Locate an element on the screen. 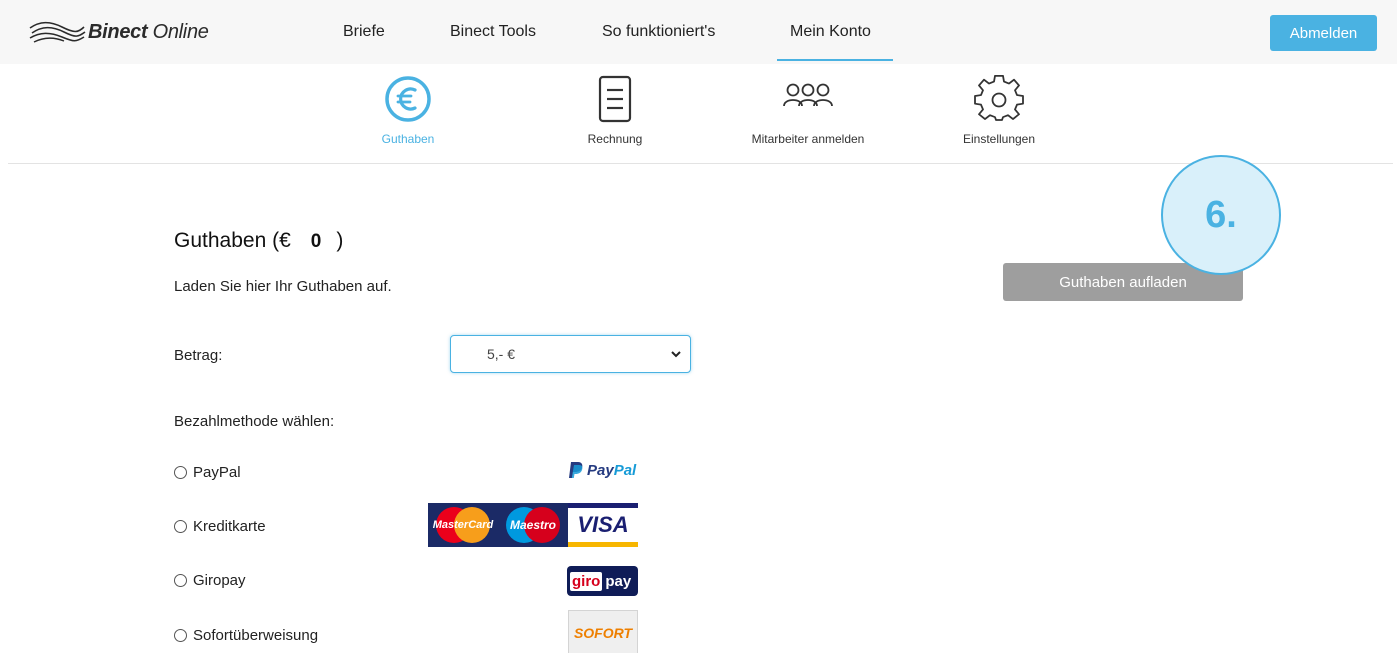 The height and width of the screenshot is (653, 1397). payment-option-sofort: Sofortüberweisung is located at coordinates (246, 635).